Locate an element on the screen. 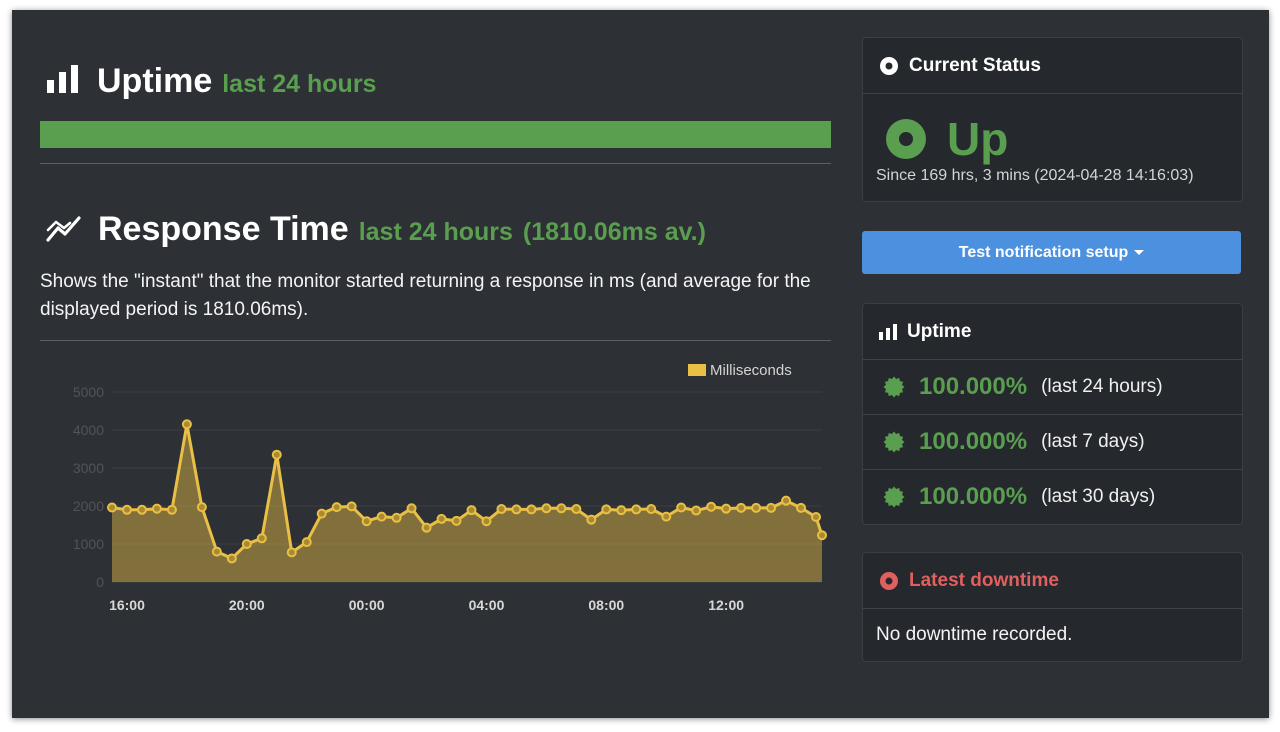  x-tick-label: 12:00 is located at coordinates (726, 605).